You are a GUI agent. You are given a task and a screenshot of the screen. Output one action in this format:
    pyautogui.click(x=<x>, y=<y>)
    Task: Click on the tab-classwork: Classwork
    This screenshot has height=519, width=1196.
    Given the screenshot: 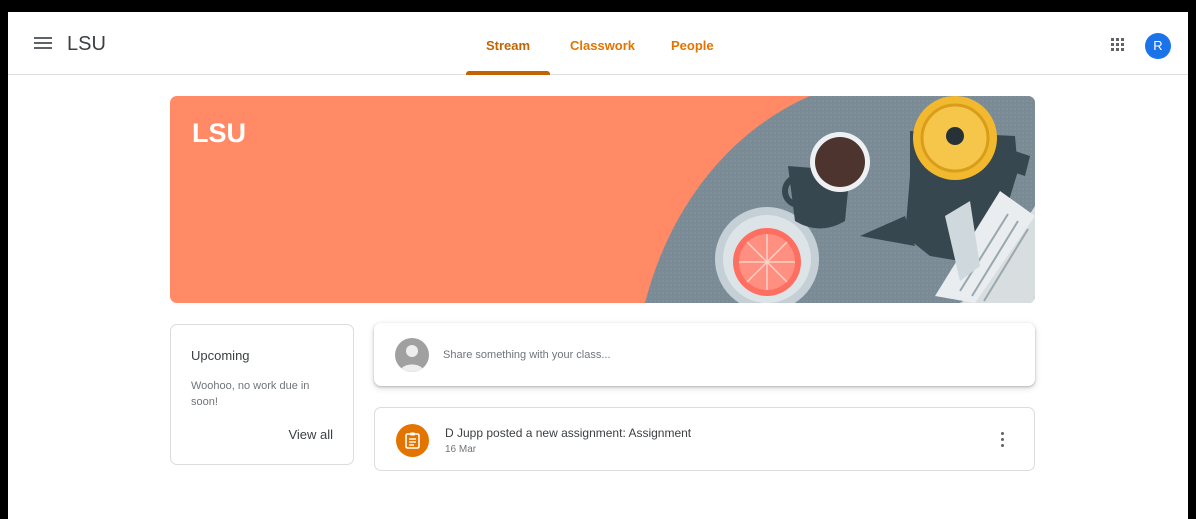 What is the action you would take?
    pyautogui.click(x=602, y=45)
    